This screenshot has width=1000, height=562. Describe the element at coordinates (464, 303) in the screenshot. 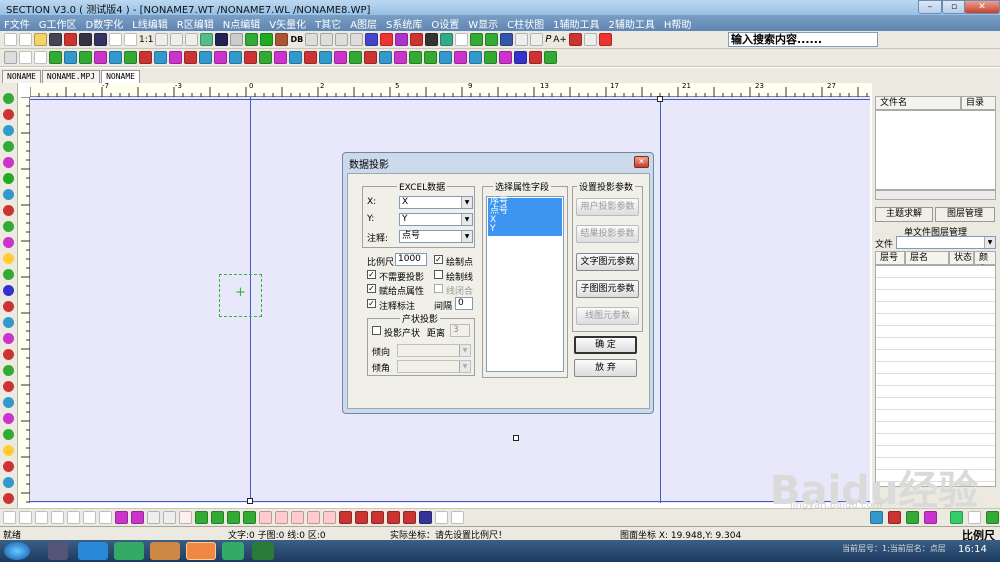

I see `interval-input: 0` at that location.